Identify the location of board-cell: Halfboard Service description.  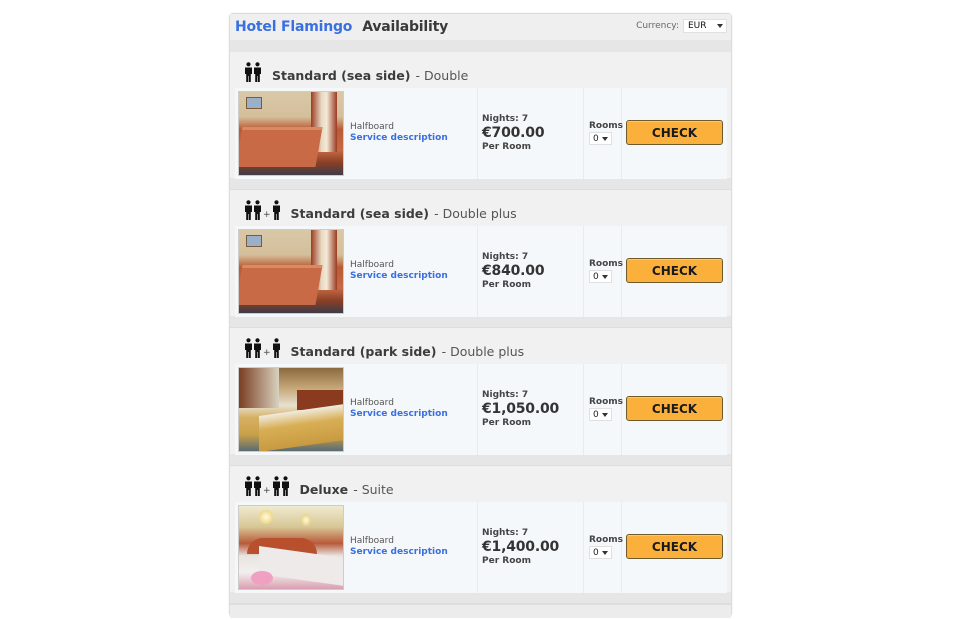
(411, 271).